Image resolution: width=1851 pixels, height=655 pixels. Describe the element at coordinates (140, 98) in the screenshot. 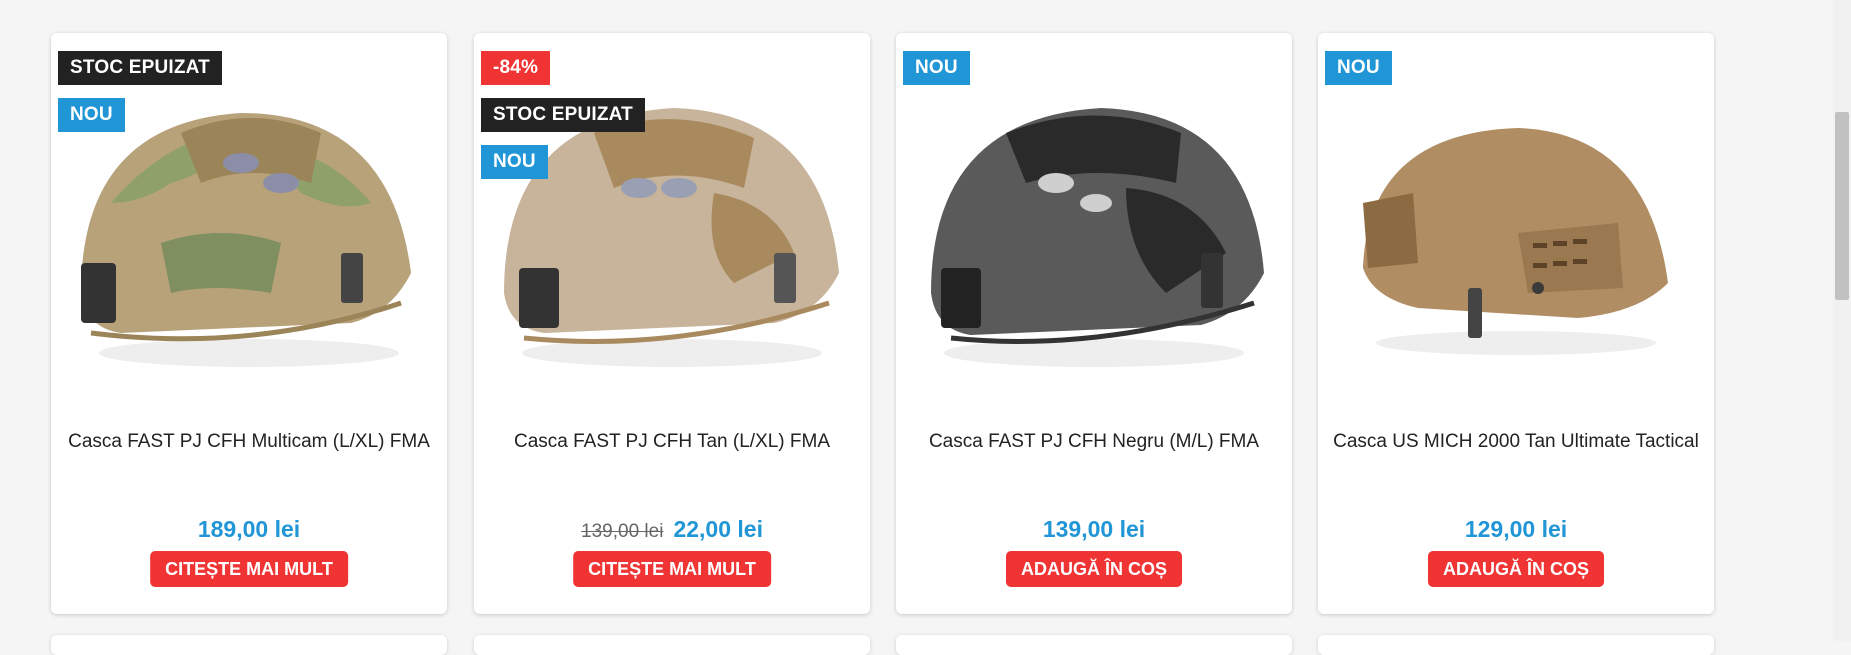

I see `badge-group: STOC EPUIZAT NOU` at that location.